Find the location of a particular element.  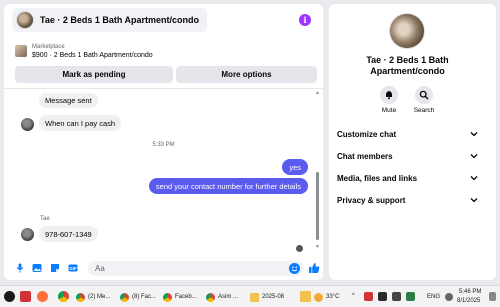

search-label: Search is located at coordinates (424, 110).